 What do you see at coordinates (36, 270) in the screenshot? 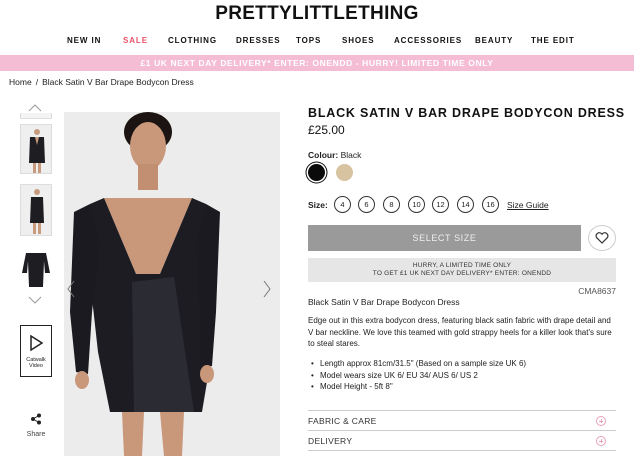
I see `thumbnail-flat` at bounding box center [36, 270].